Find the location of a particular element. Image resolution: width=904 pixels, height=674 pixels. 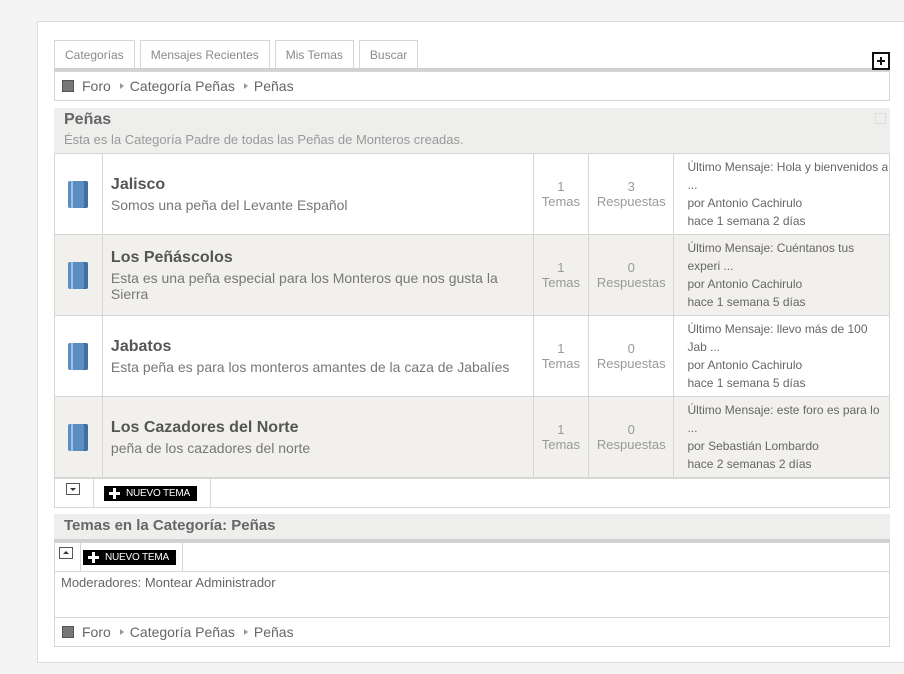

last-message-author: por Sebastián Lombardo is located at coordinates (788, 446).